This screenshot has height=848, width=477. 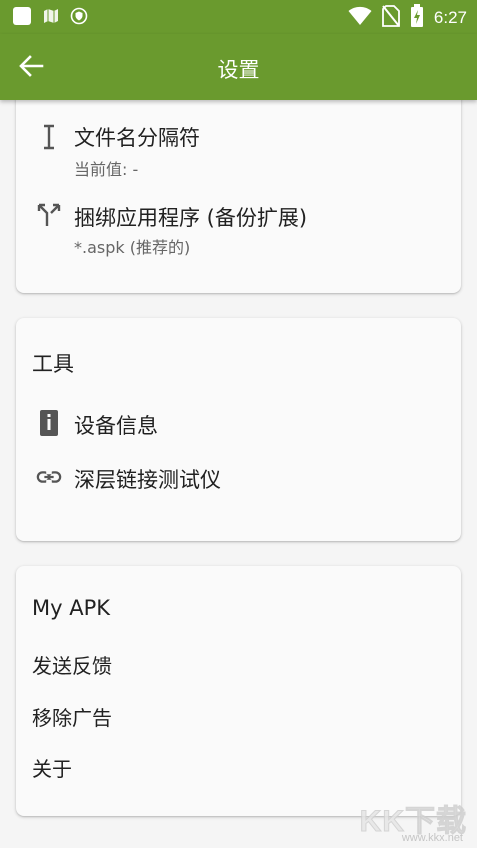 What do you see at coordinates (191, 218) in the screenshot?
I see `setting-title: 捆绑应用程序 (备份扩展)` at bounding box center [191, 218].